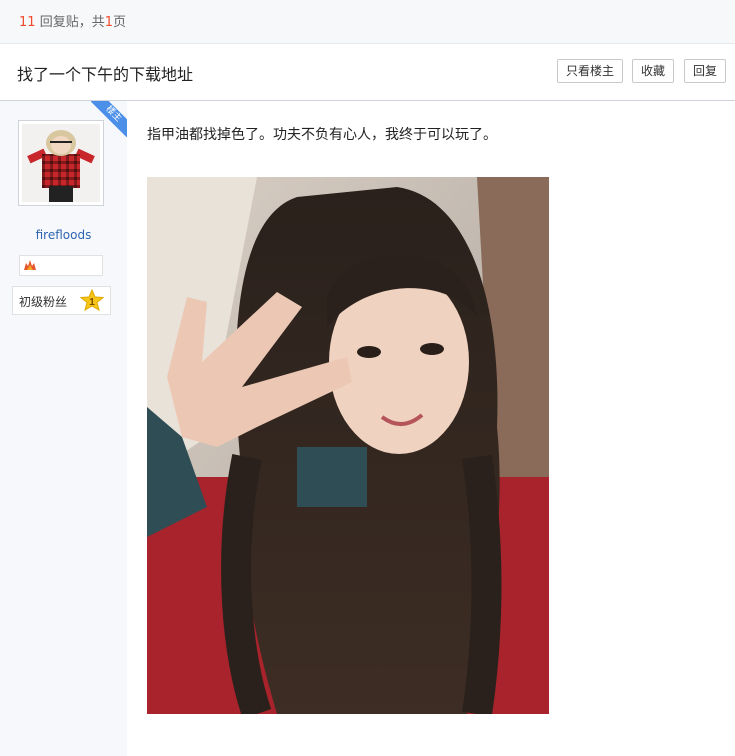  I want to click on only-op-button: 只看楼主, so click(590, 71).